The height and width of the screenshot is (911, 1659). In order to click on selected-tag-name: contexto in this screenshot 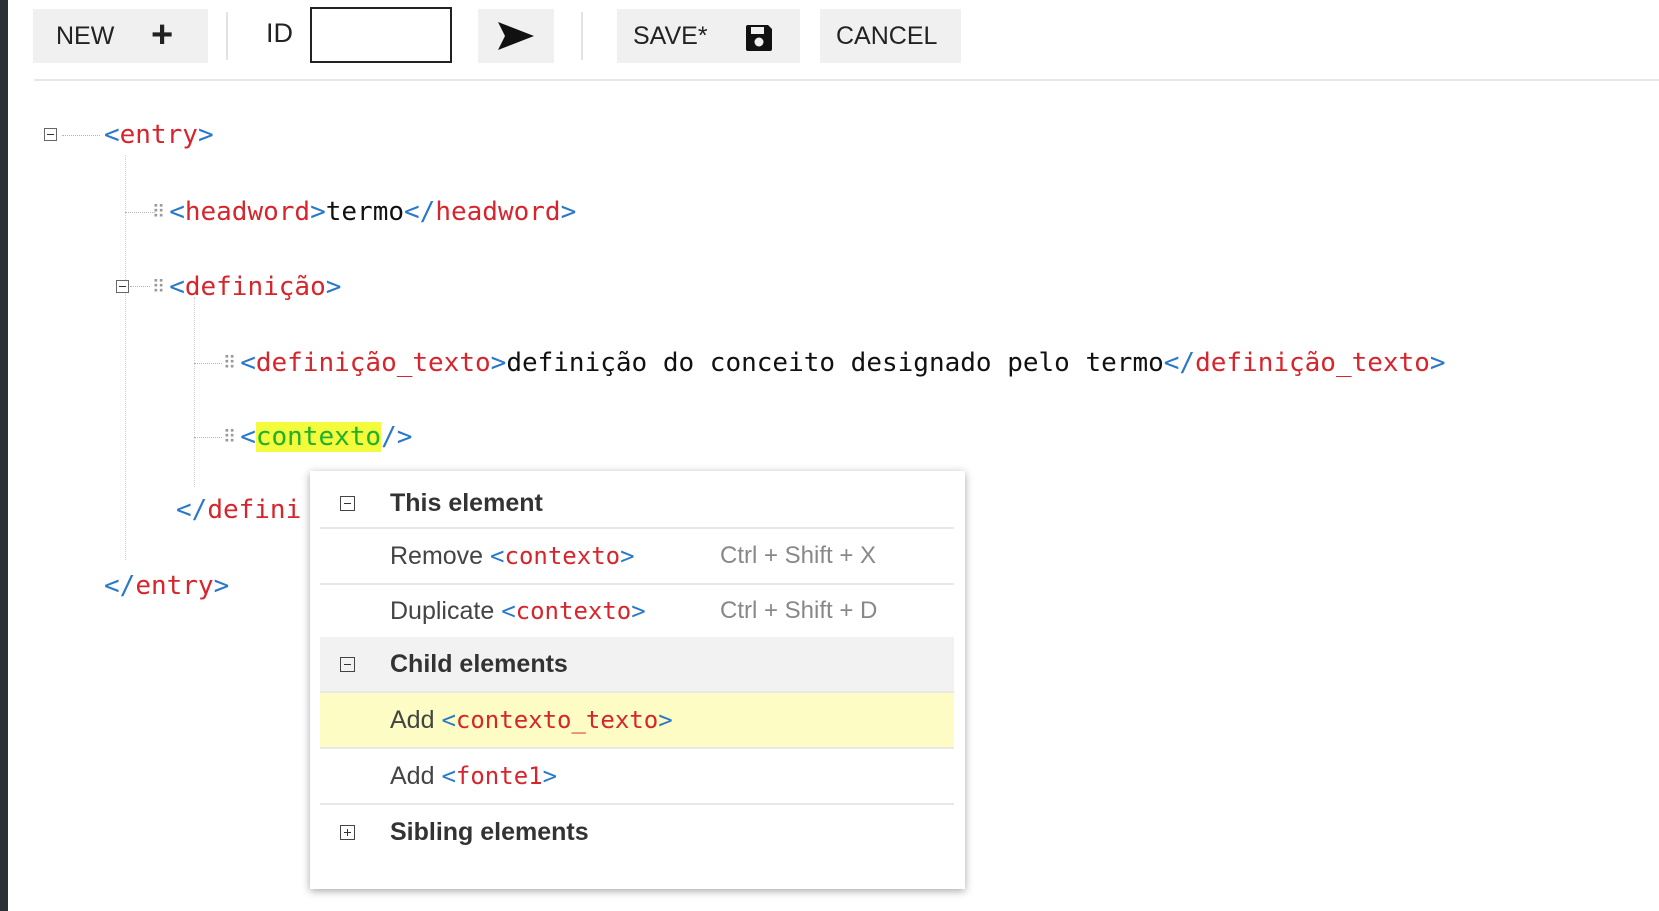, I will do `click(318, 437)`.